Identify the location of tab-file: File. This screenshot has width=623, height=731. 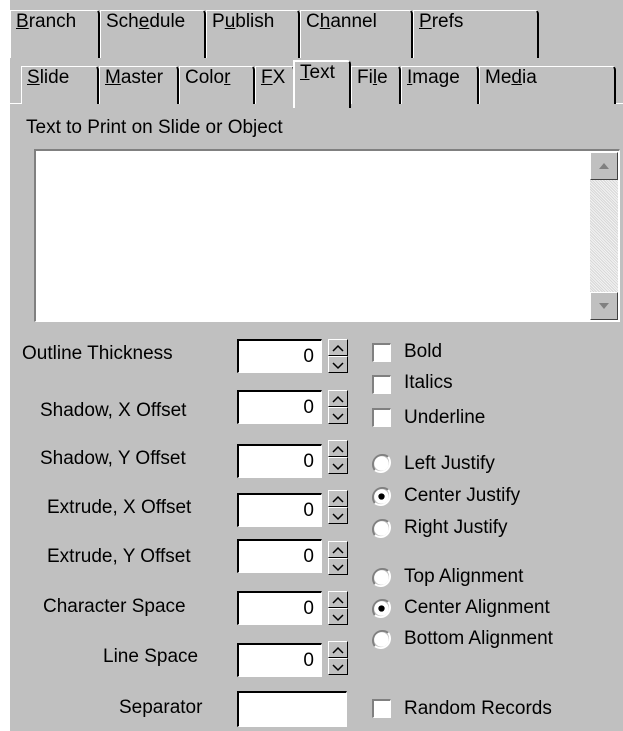
(376, 85).